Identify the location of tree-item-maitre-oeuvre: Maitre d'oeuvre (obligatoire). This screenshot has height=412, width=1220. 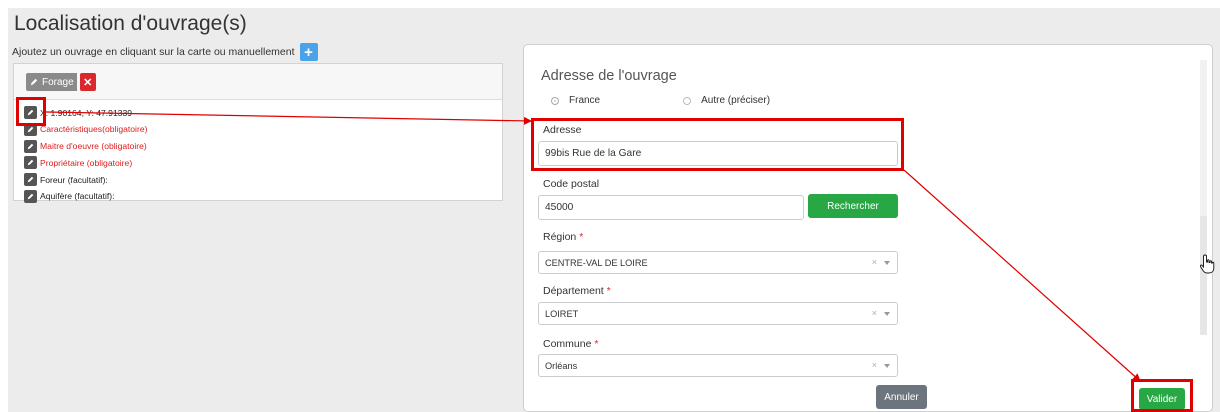
(85, 146).